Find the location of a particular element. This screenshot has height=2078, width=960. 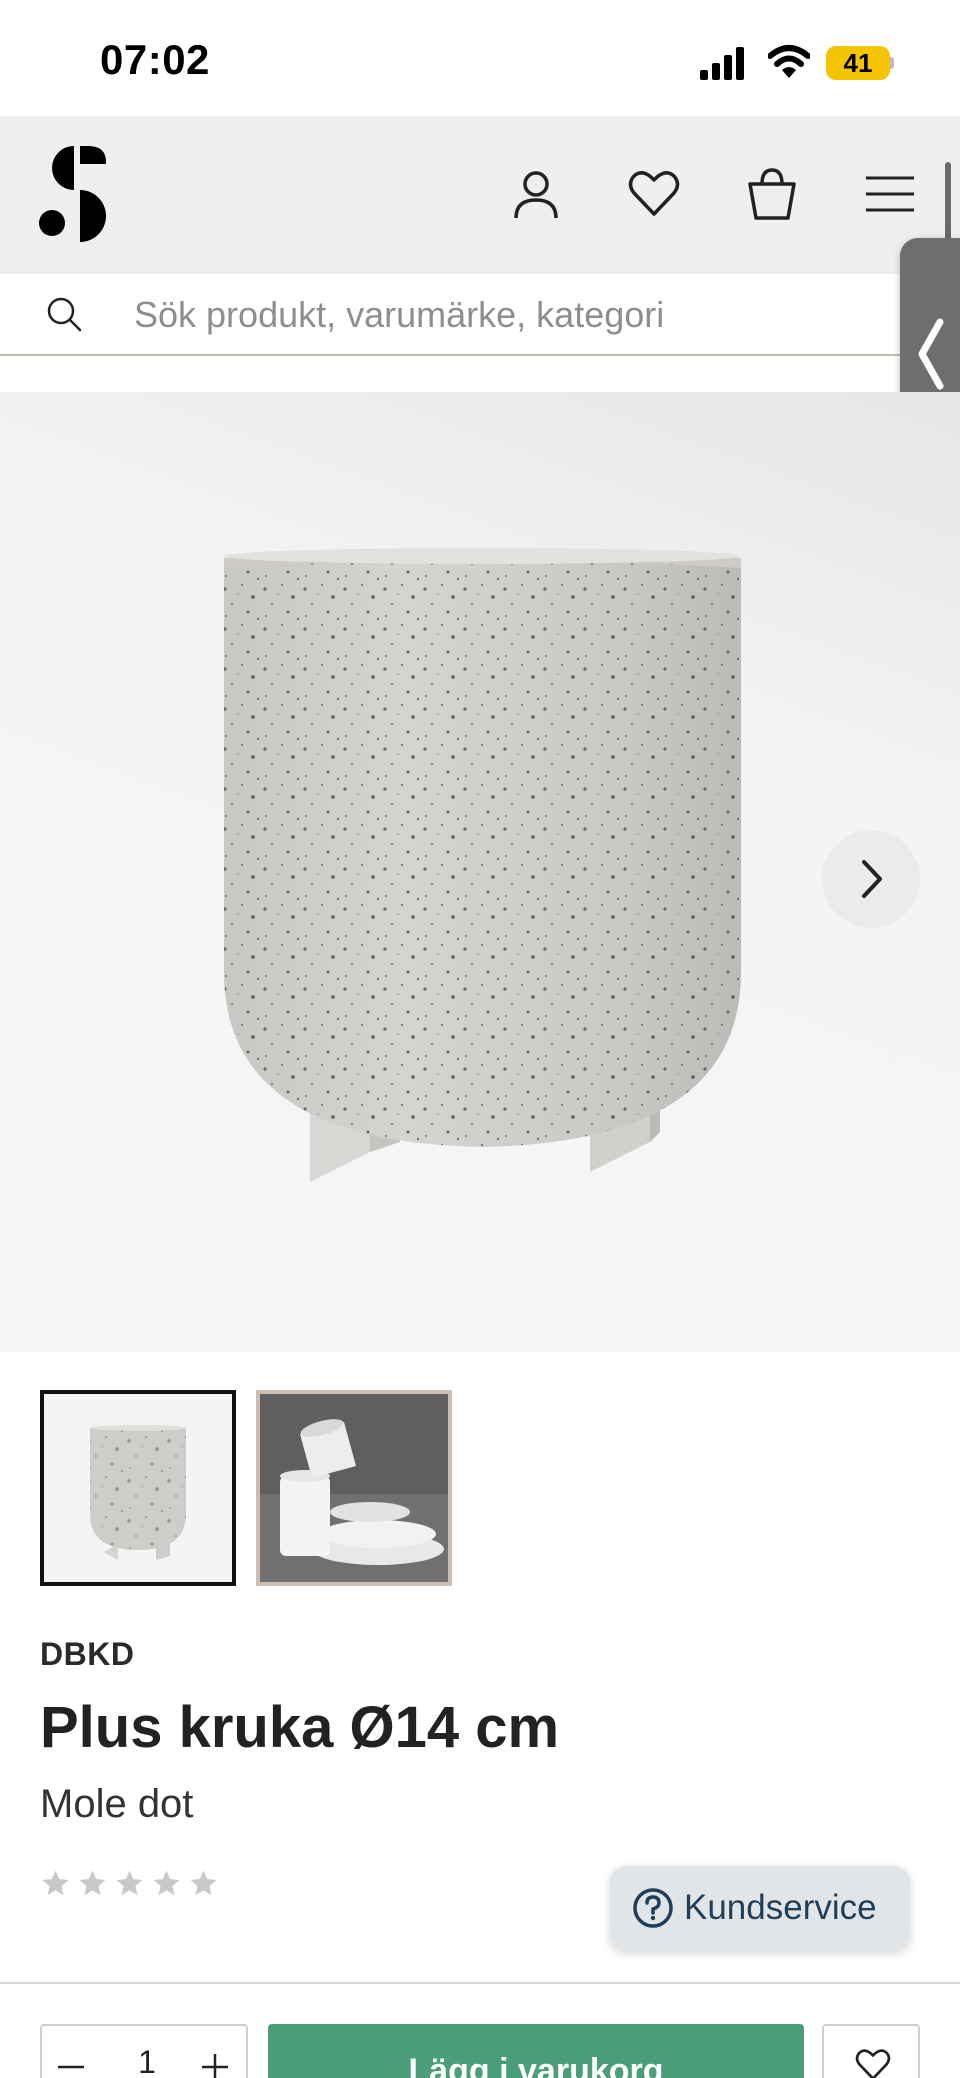

scrollbar is located at coordinates (948, 202).